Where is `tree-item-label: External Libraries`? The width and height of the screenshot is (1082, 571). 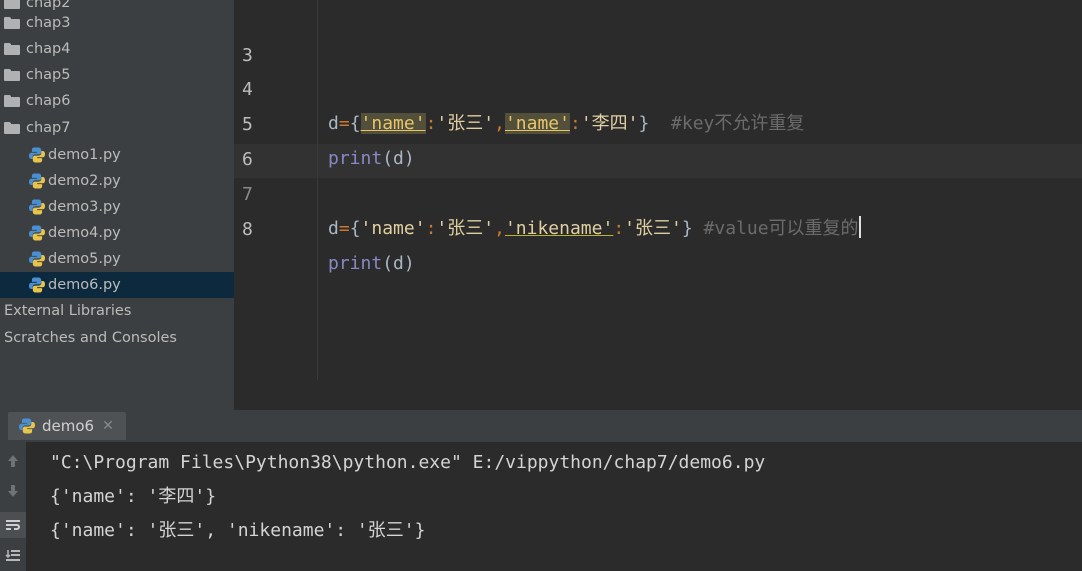
tree-item-label: External Libraries is located at coordinates (68, 311).